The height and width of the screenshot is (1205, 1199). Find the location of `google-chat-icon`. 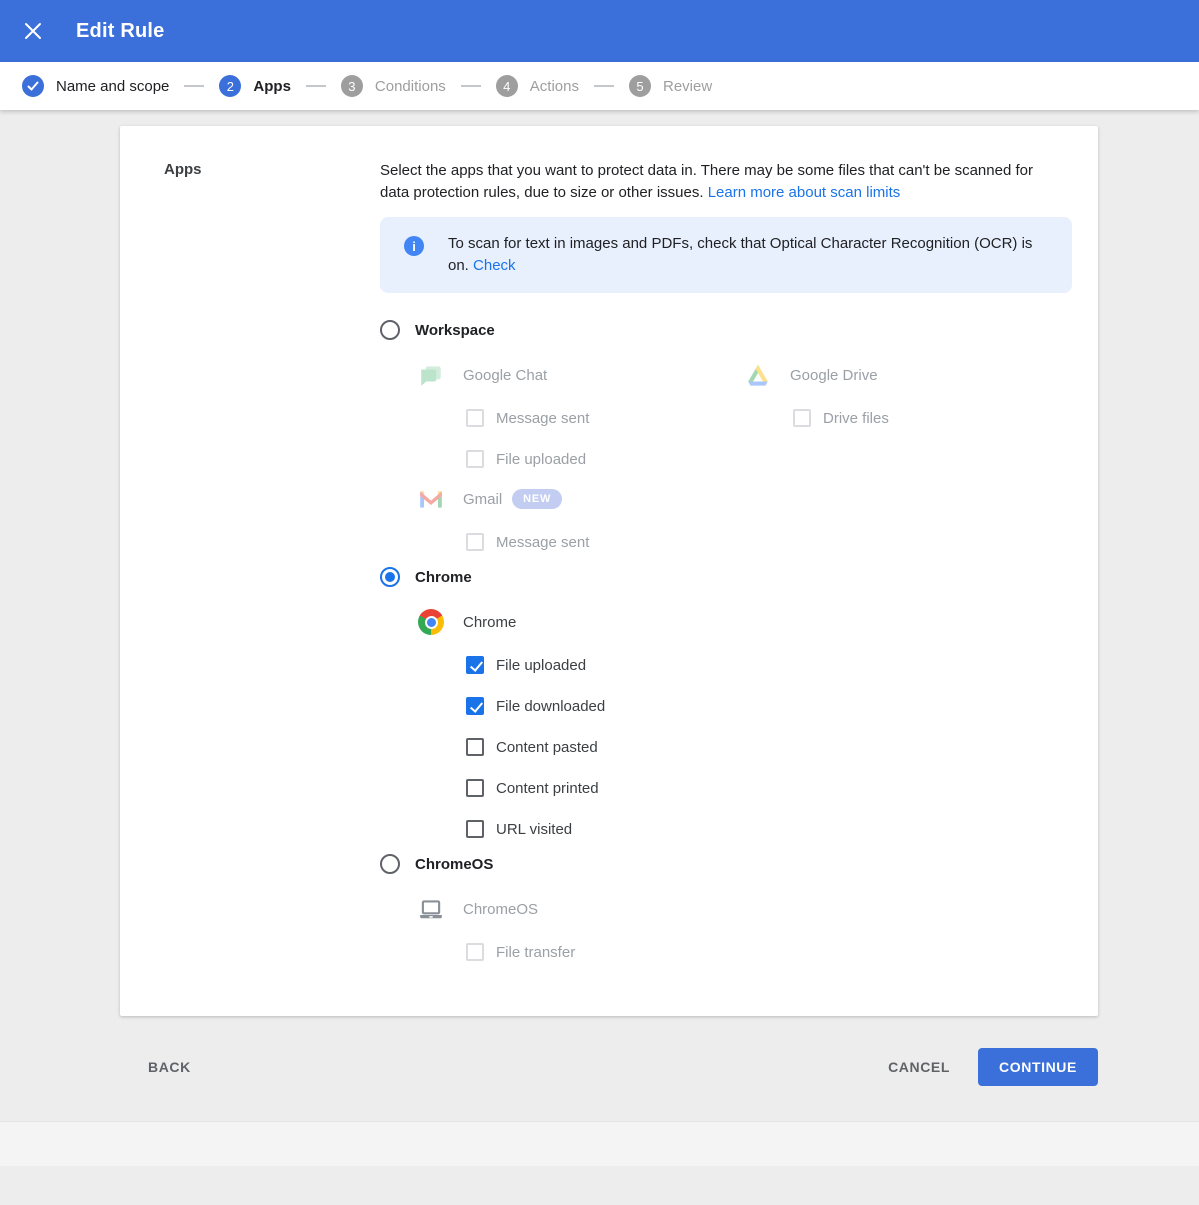

google-chat-icon is located at coordinates (431, 375).